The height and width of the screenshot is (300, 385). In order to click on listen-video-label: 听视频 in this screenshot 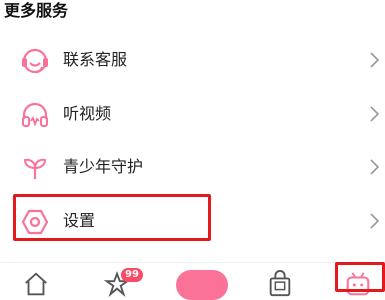, I will do `click(87, 113)`.